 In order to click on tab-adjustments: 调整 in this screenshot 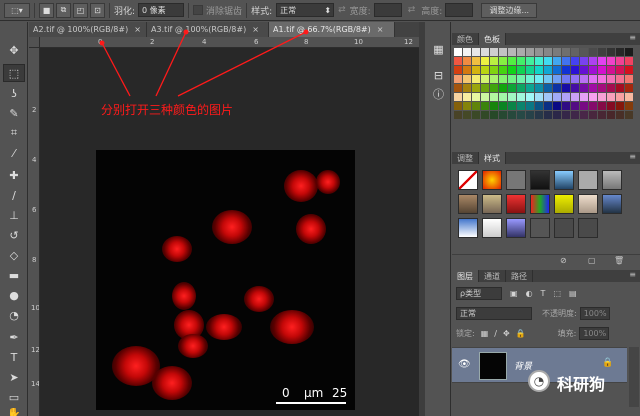, I will do `click(465, 158)`.